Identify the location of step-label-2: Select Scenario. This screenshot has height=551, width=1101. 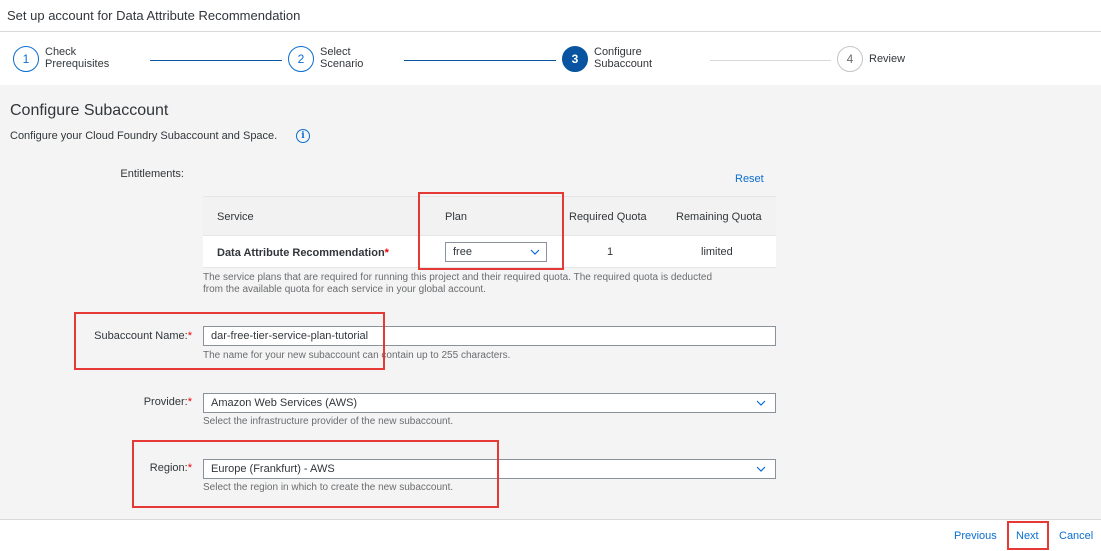
(342, 58).